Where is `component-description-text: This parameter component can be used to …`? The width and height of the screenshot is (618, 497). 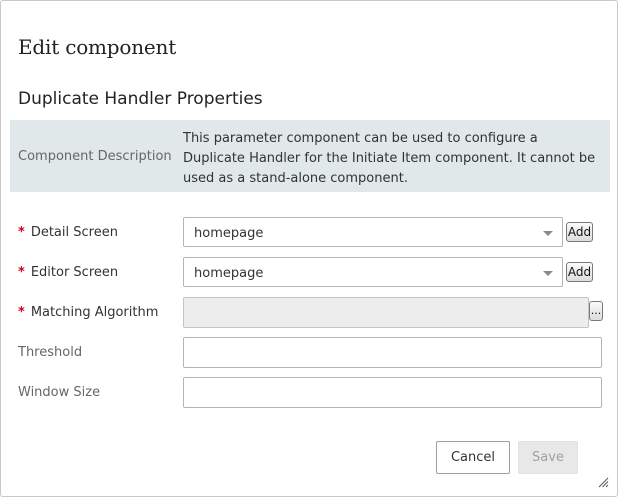 component-description-text: This parameter component can be used to … is located at coordinates (389, 158).